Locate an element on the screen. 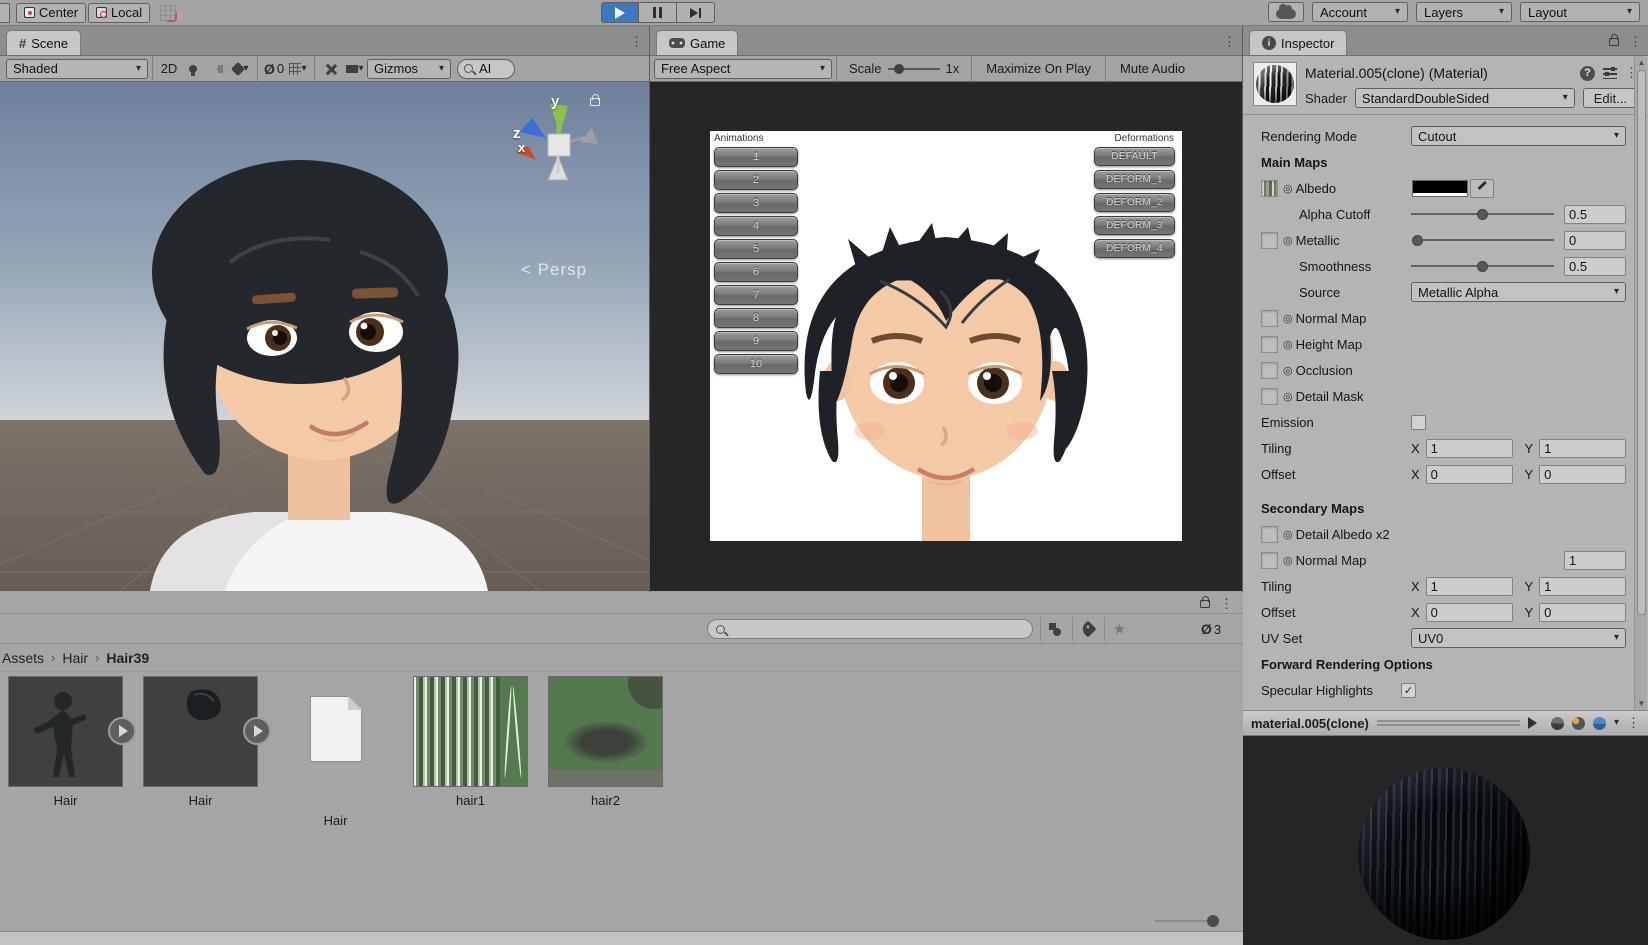  height-map-slot is located at coordinates (1269, 344).